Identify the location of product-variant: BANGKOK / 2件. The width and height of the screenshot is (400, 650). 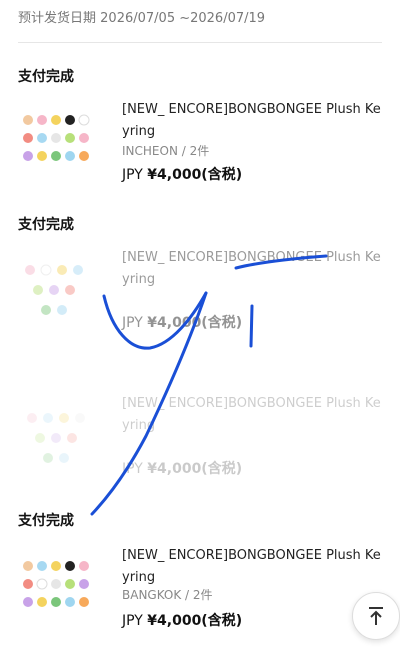
(167, 595).